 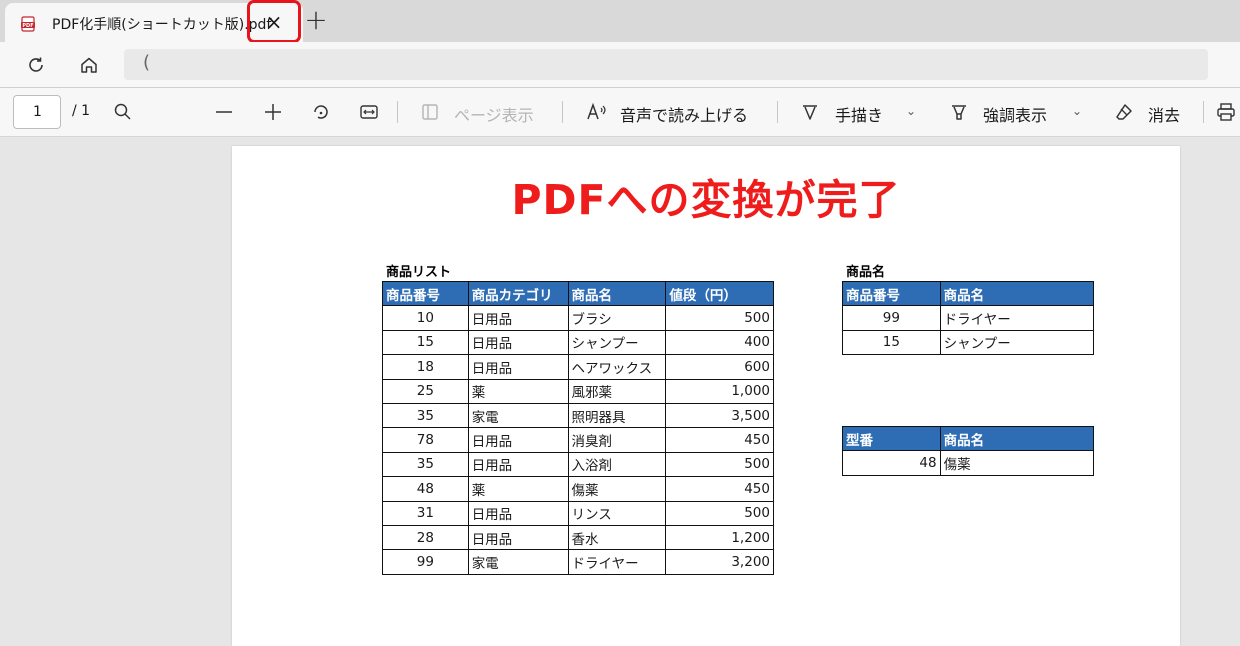 I want to click on document-title: PDFへの変換が完了, so click(x=706, y=200).